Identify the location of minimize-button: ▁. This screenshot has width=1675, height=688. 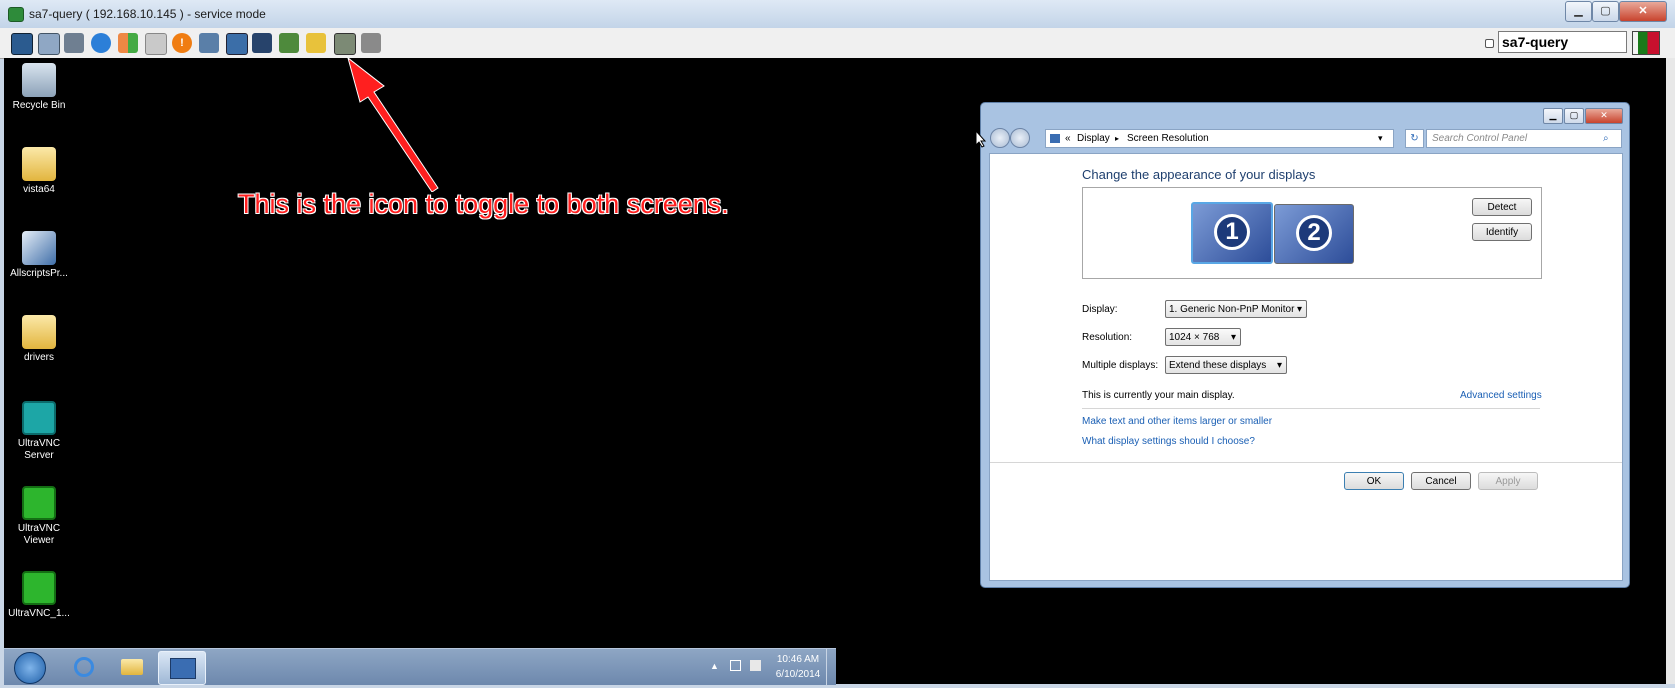
(1578, 11).